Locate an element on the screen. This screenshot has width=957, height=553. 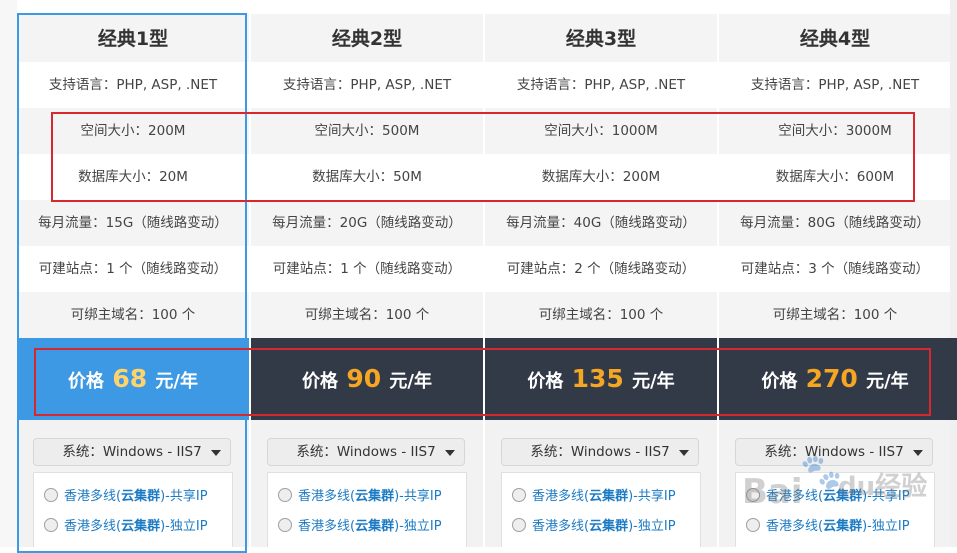
plan-price: 价格 135 元/年 is located at coordinates (601, 379).